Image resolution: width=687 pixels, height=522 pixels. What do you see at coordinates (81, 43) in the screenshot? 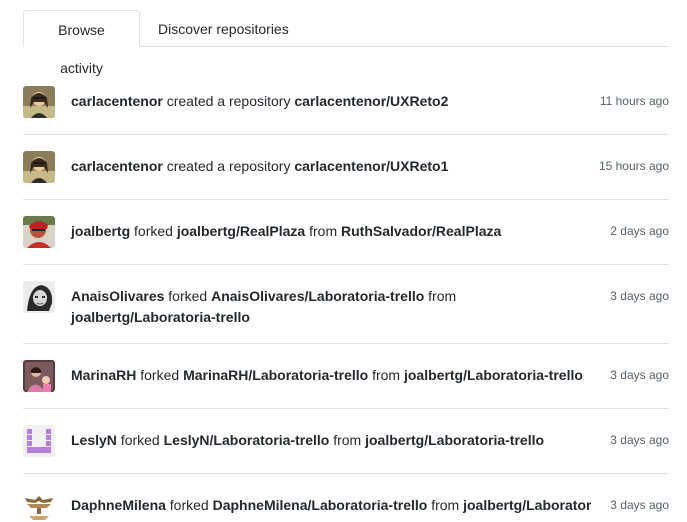
I see `tab-browse-activity: Browse activity` at bounding box center [81, 43].